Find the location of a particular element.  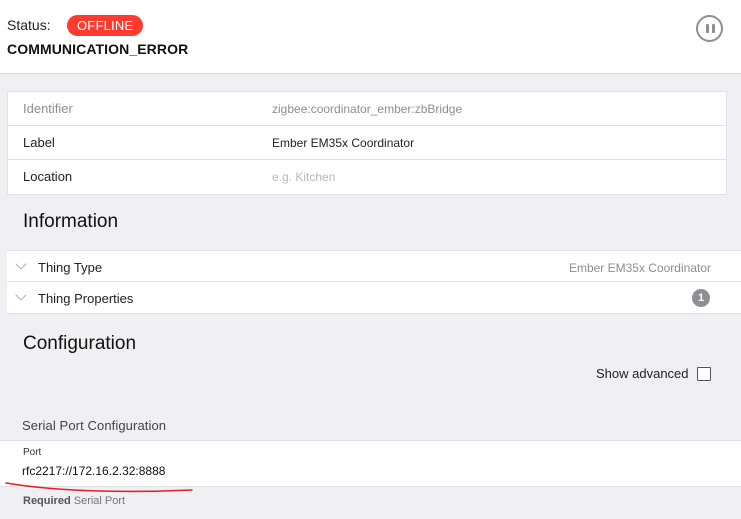

thing-properties-row: Thing Properties 1 is located at coordinates (374, 297).